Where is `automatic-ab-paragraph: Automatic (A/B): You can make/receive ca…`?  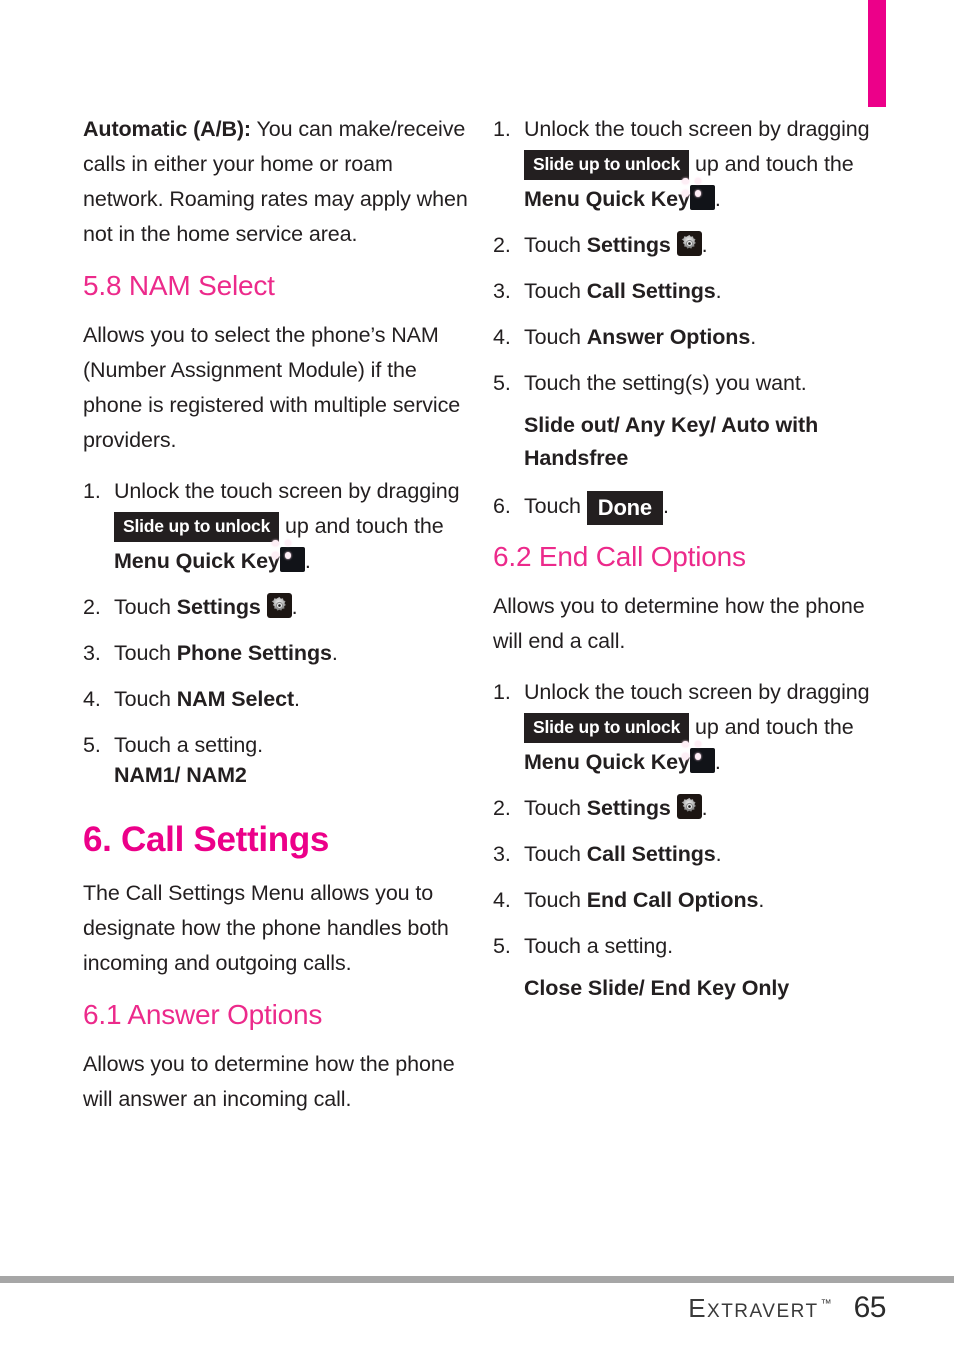 automatic-ab-paragraph: Automatic (A/B): You can make/receive ca… is located at coordinates (275, 182).